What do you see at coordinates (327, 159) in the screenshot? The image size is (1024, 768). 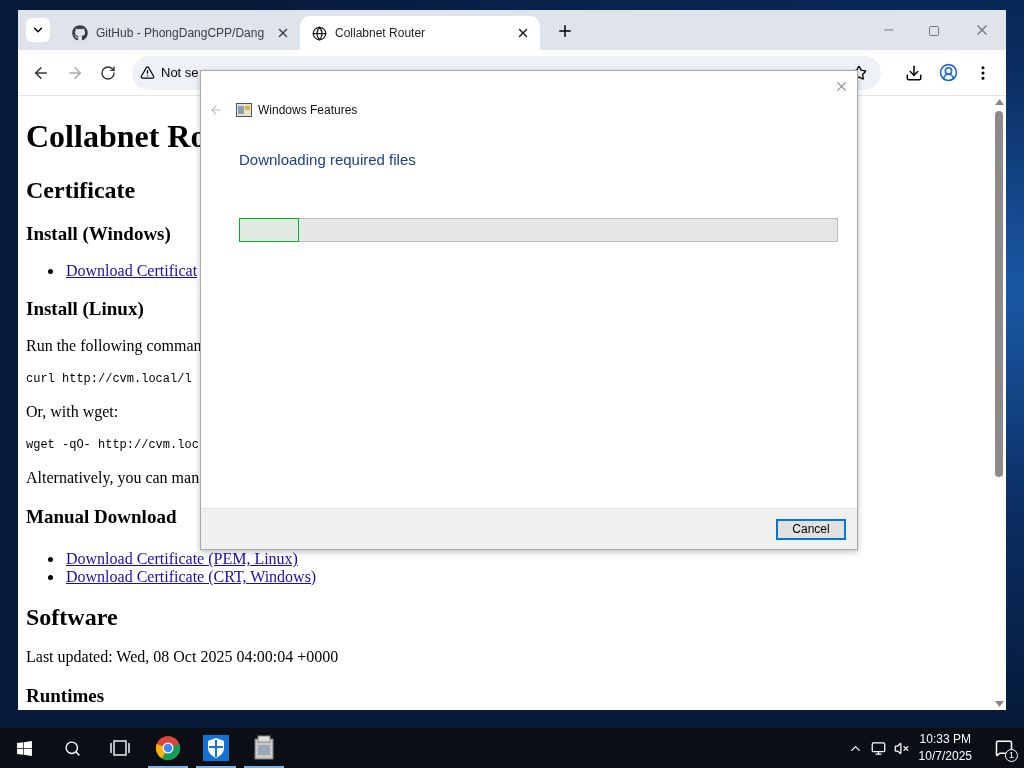 I see `dialog-heading: Downloading required files` at bounding box center [327, 159].